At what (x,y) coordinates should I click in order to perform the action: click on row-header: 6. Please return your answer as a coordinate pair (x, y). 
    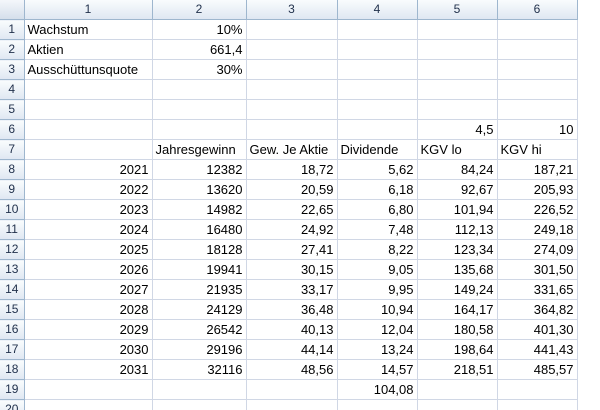
    Looking at the image, I should click on (12, 129).